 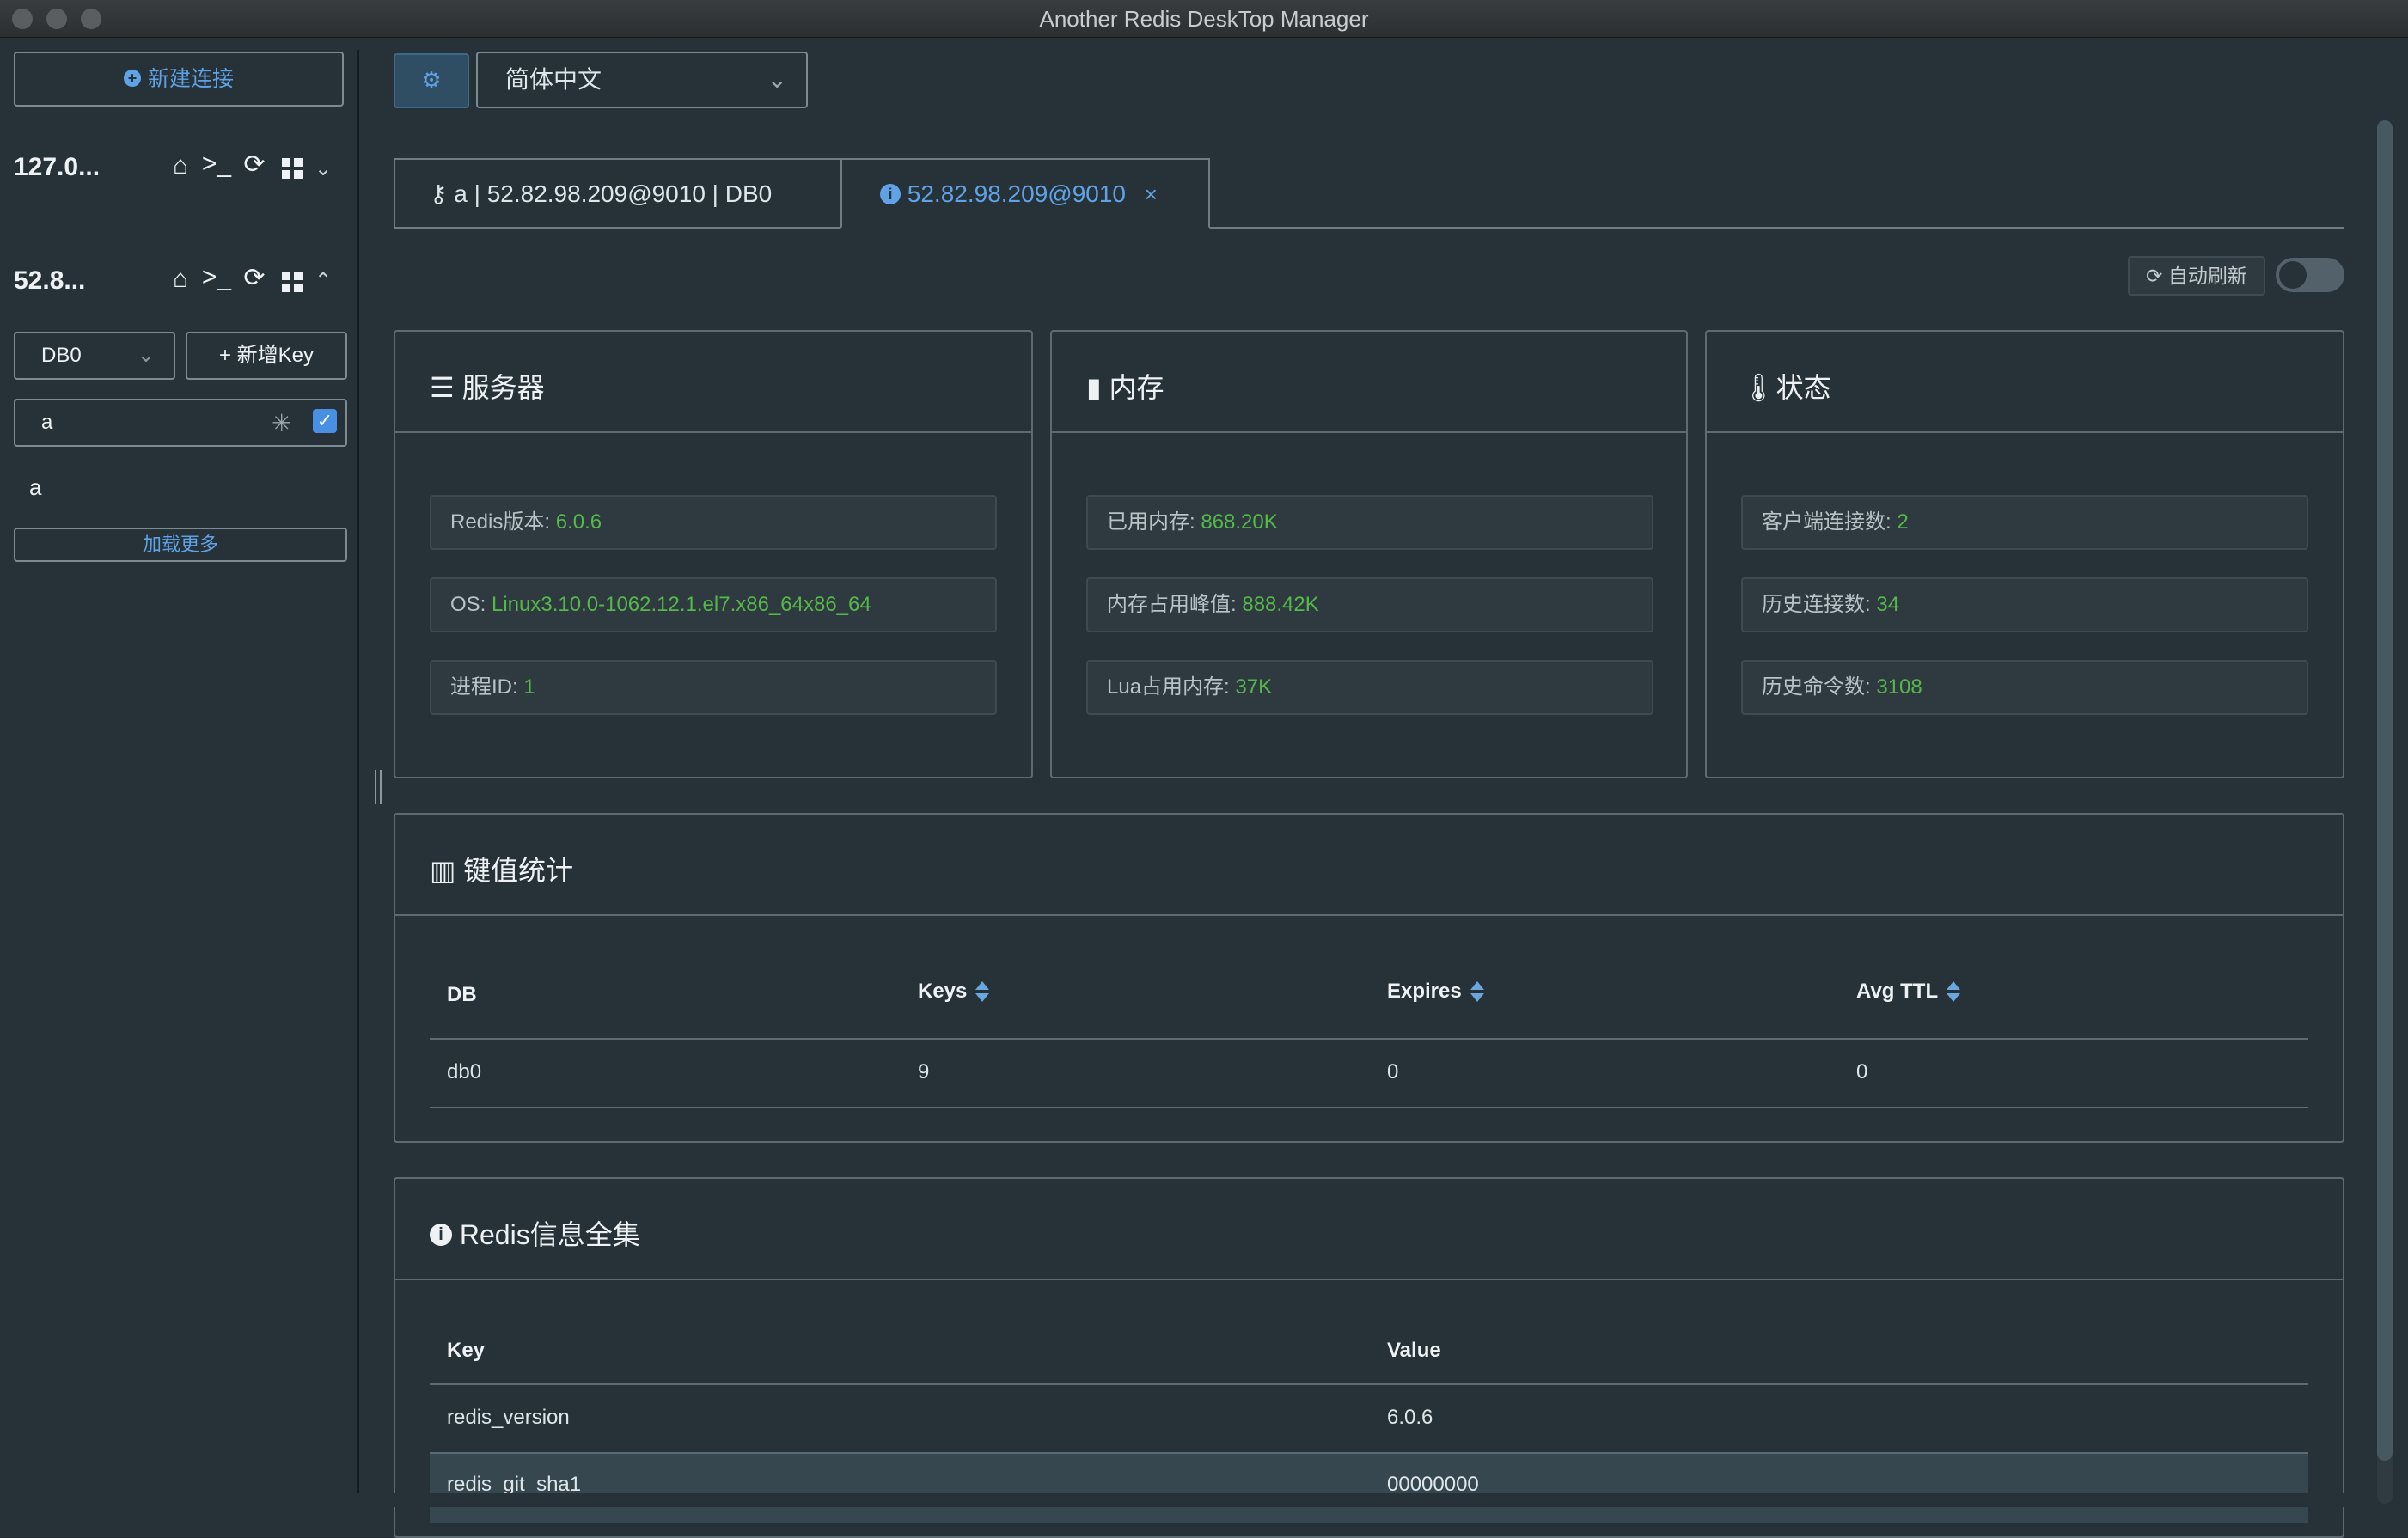 What do you see at coordinates (447, 871) in the screenshot?
I see `bar-chart-icon: ▥` at bounding box center [447, 871].